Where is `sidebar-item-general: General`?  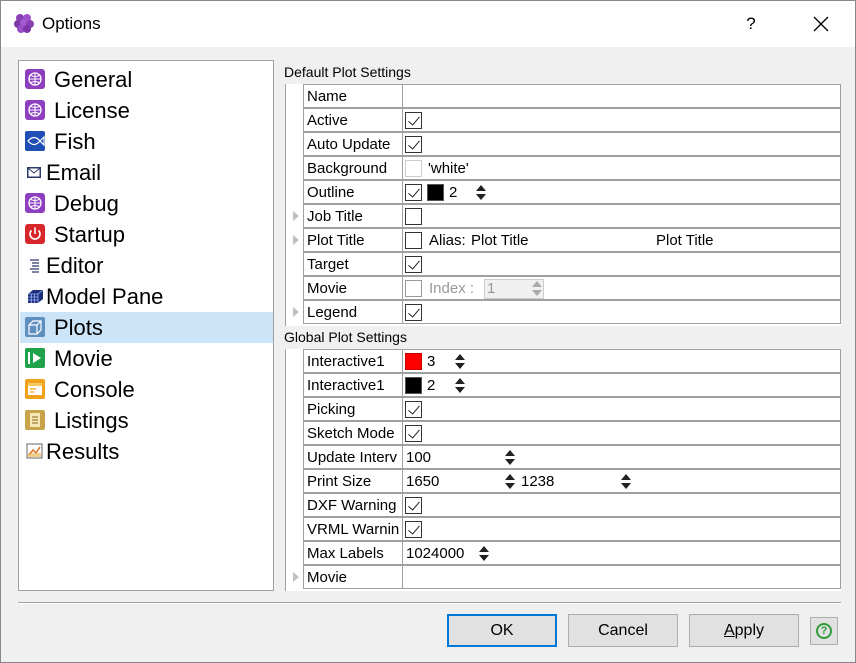
sidebar-item-general: General is located at coordinates (146, 79).